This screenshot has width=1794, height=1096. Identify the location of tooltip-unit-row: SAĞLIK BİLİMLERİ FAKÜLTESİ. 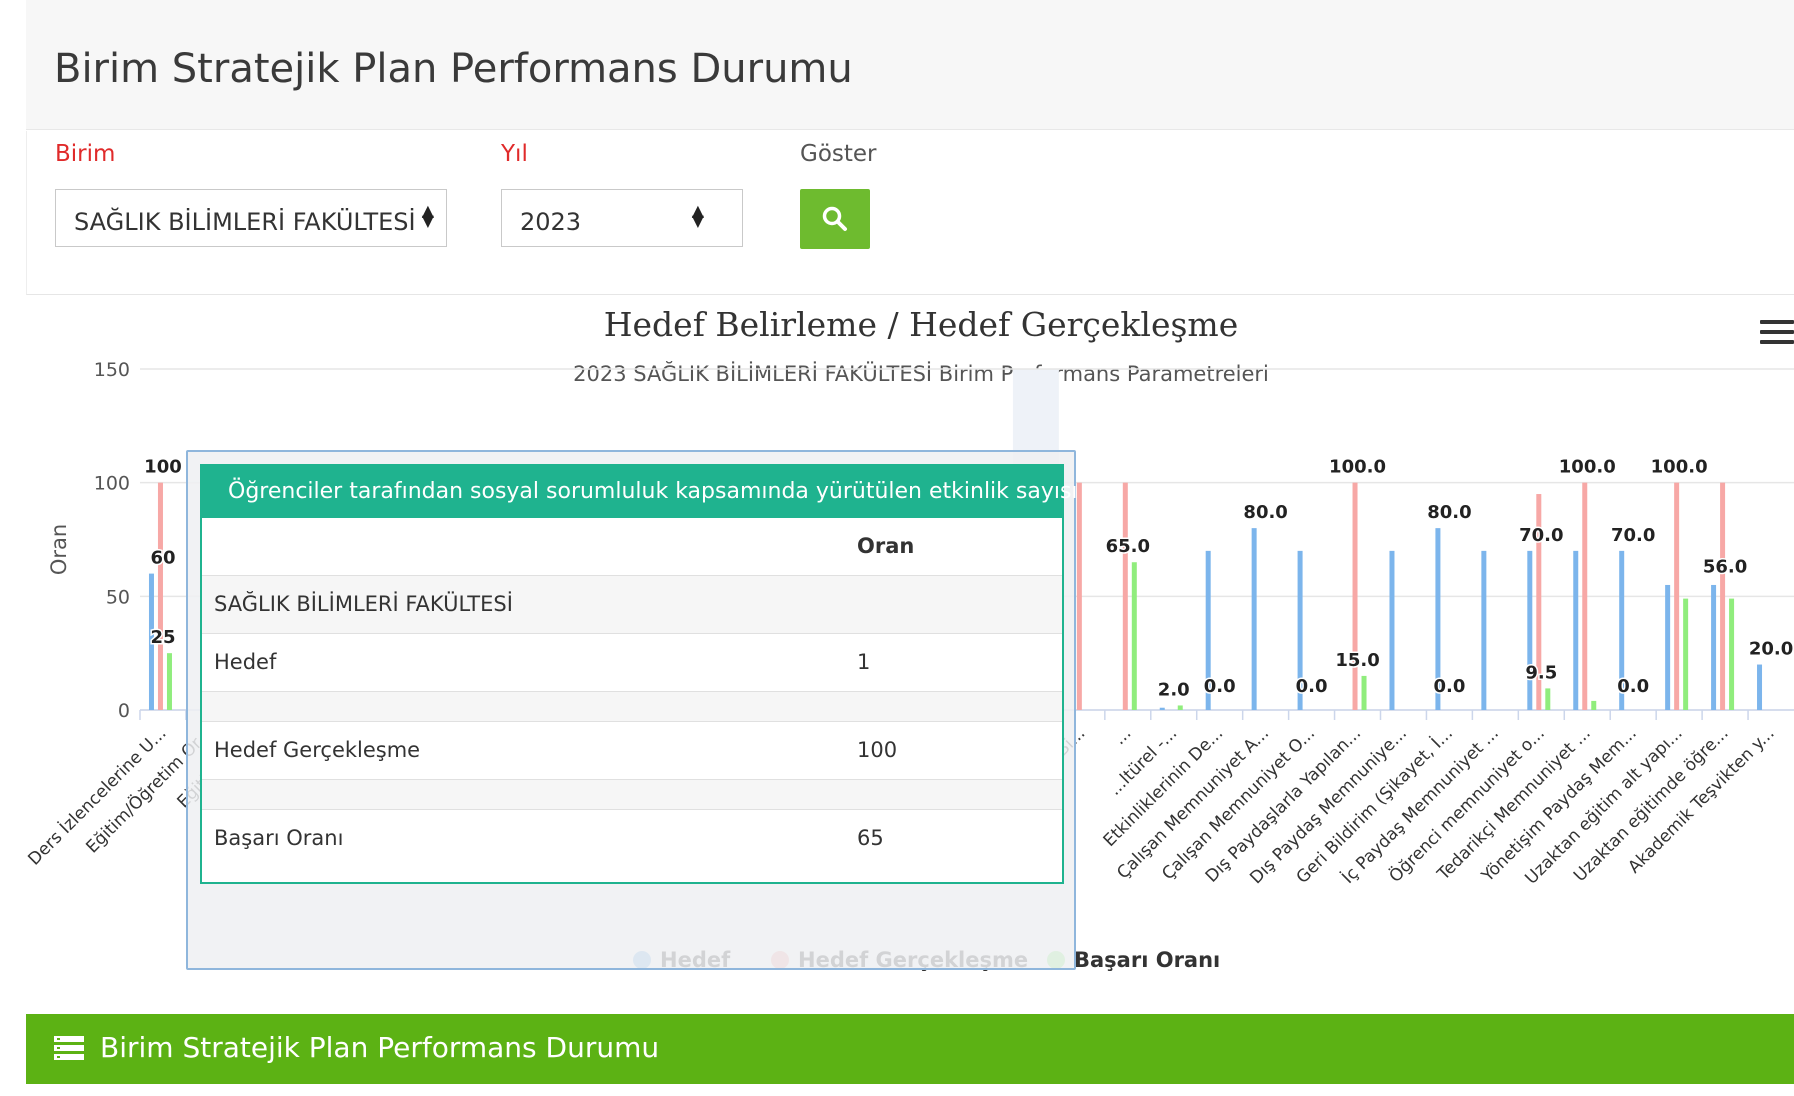
(632, 605).